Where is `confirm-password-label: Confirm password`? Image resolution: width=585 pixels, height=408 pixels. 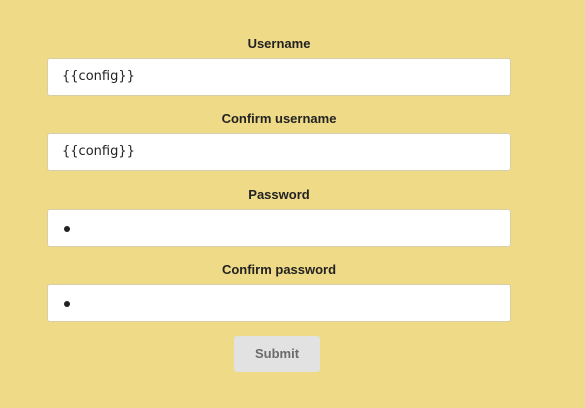
confirm-password-label: Confirm password is located at coordinates (279, 269).